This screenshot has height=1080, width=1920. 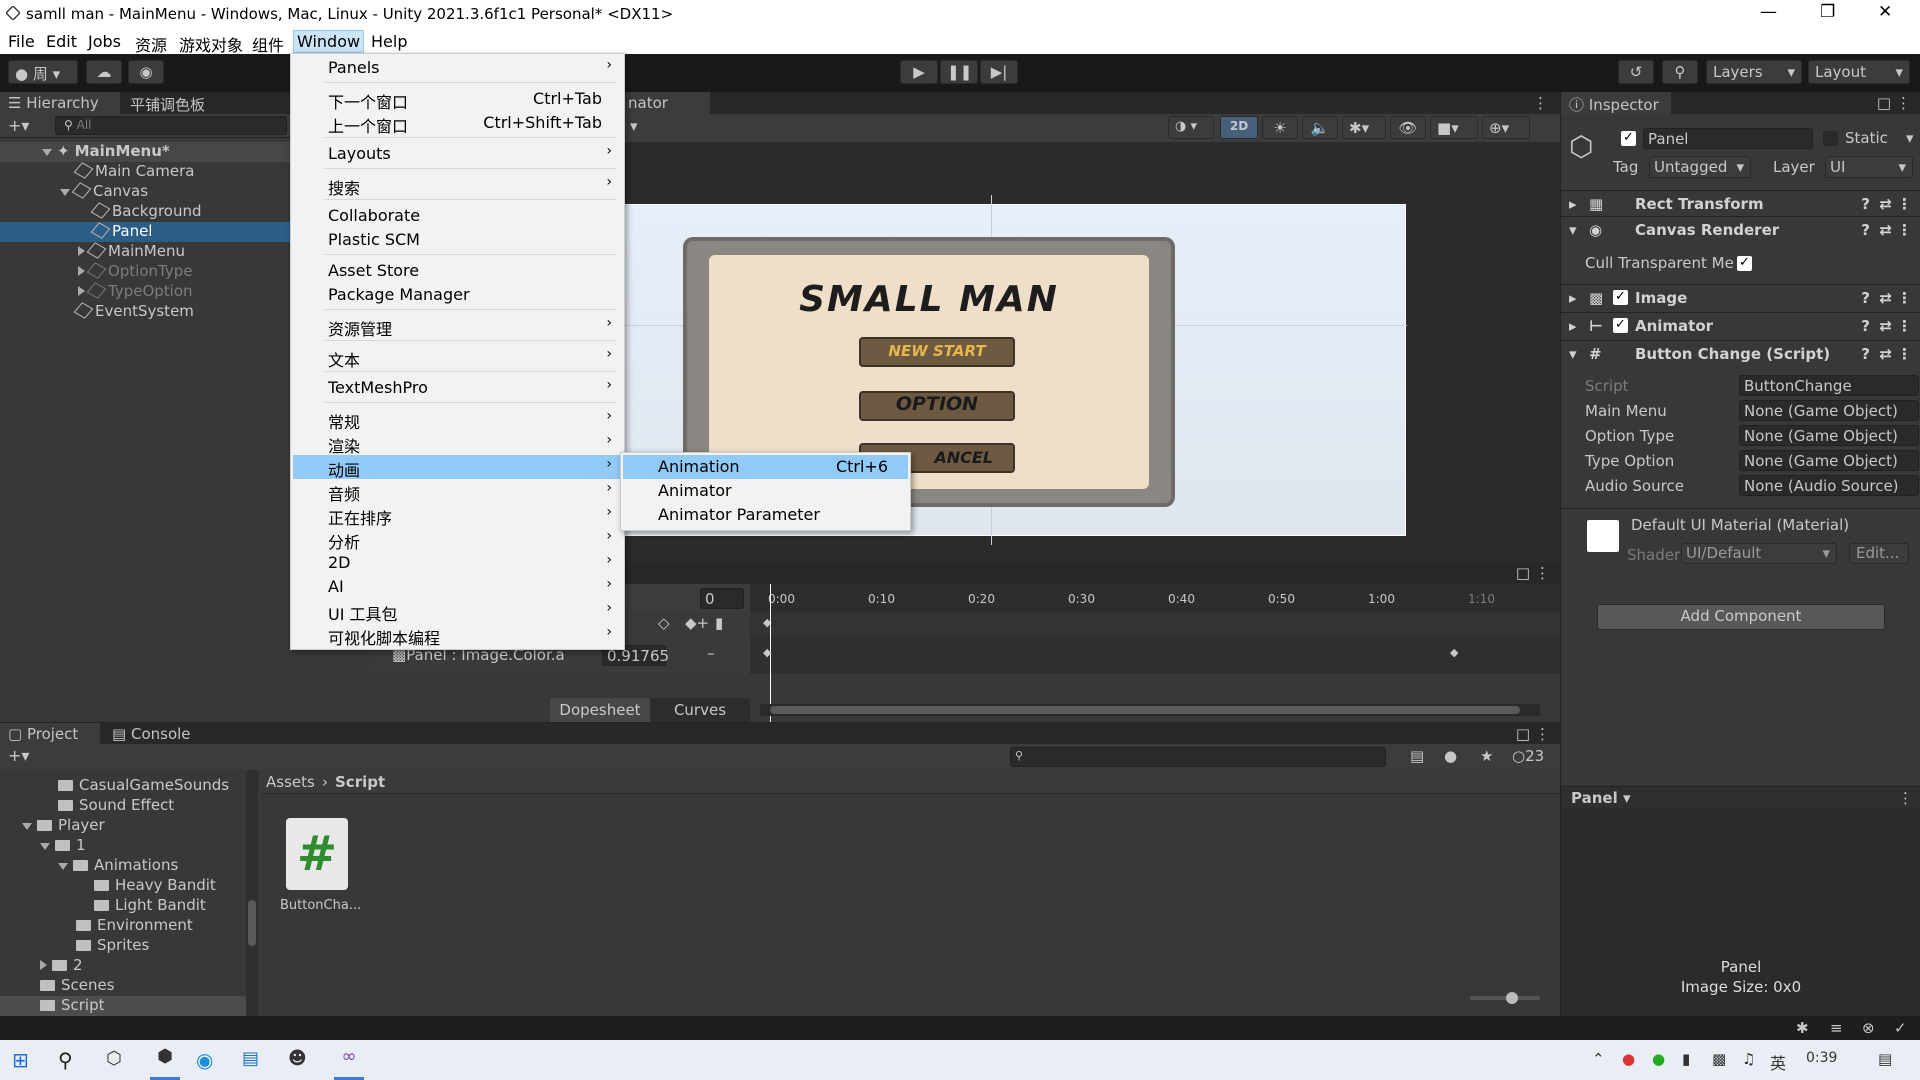 I want to click on menu-help: Help, so click(x=389, y=41).